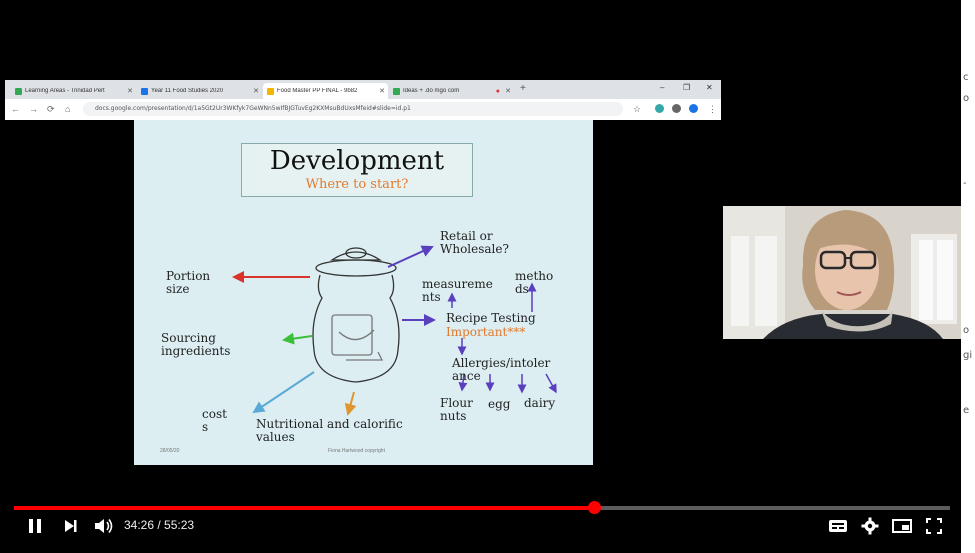  Describe the element at coordinates (187, 91) in the screenshot. I see `tab-label: Year 11 Food Studies 2020` at that location.